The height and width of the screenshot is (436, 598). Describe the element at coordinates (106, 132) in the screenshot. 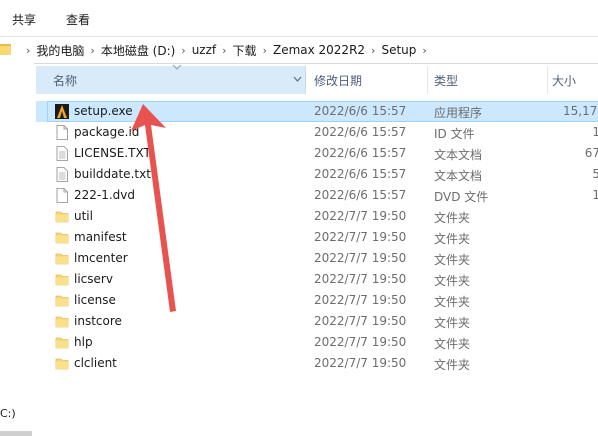

I see `file-name: package.id` at that location.